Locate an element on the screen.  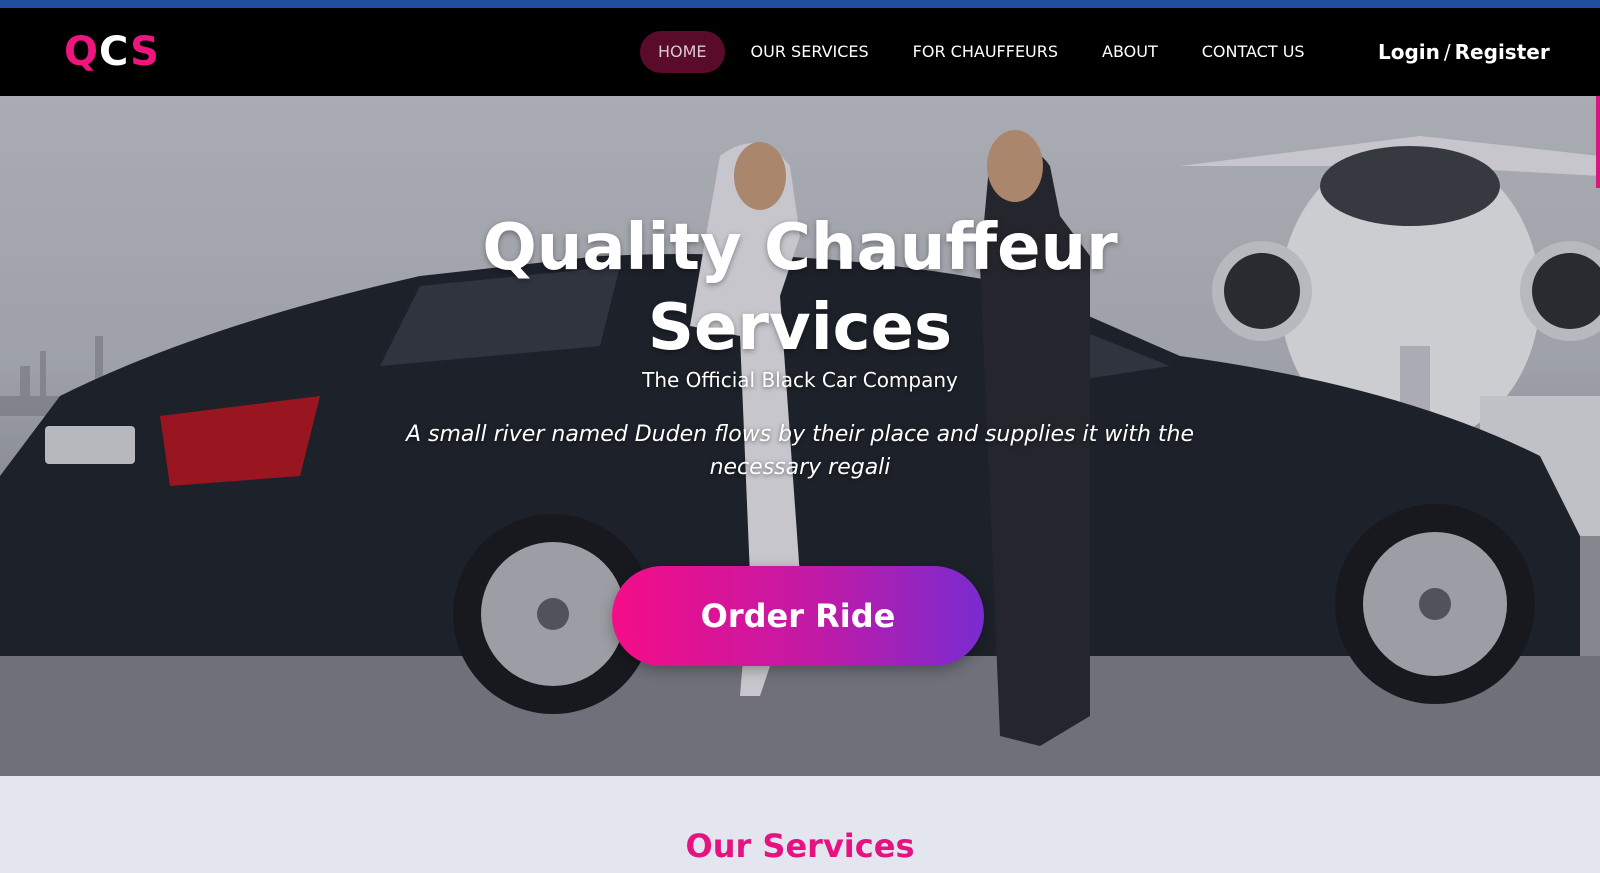
hero-title: Quality Chauffeur Services is located at coordinates (800, 288).